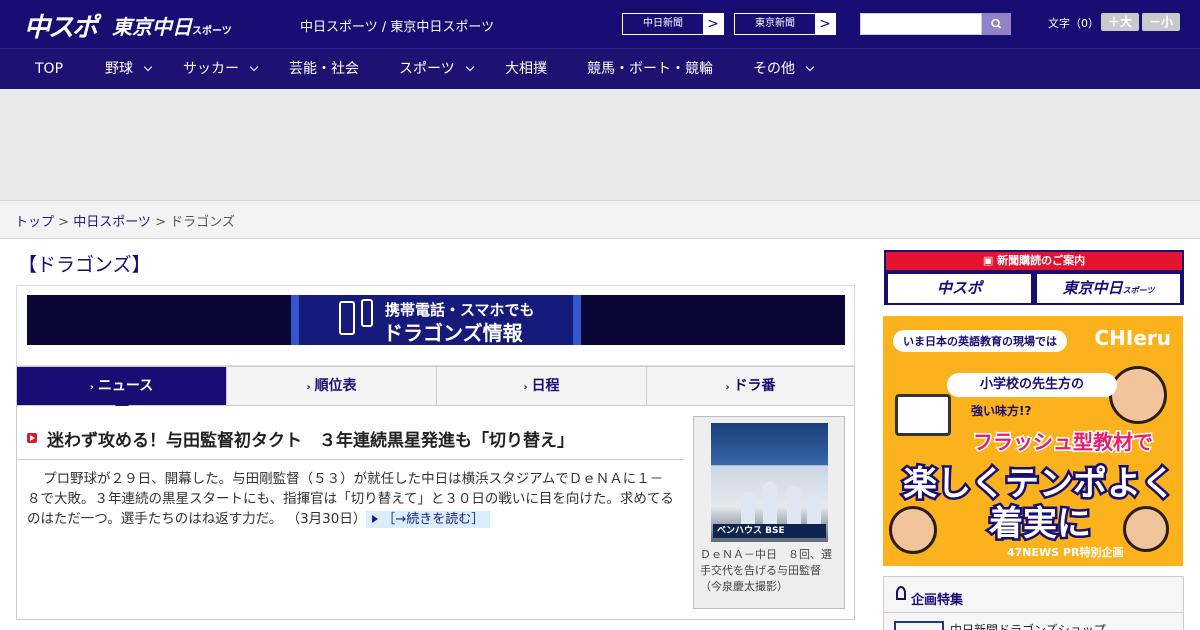  What do you see at coordinates (959, 288) in the screenshot?
I see `subscribe-chunichi-button: 中スポ` at bounding box center [959, 288].